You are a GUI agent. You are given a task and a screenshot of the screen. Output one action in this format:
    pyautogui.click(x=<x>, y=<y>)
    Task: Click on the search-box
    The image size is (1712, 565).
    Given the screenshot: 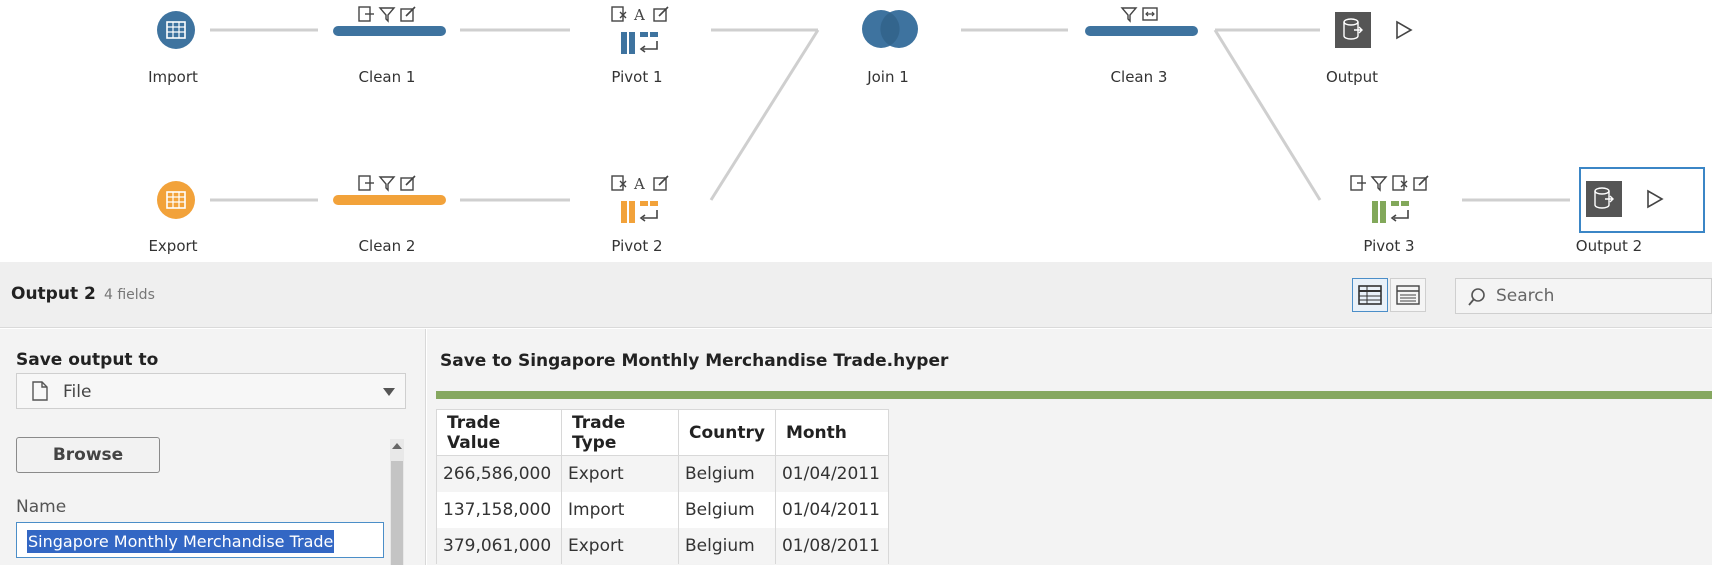 What is the action you would take?
    pyautogui.click(x=1583, y=296)
    